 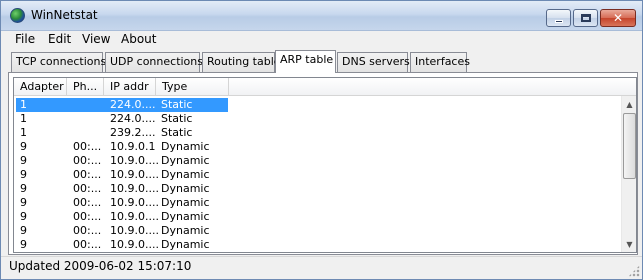 What do you see at coordinates (100, 266) in the screenshot?
I see `status-text: Updated 2009-06-02 15:07:10` at bounding box center [100, 266].